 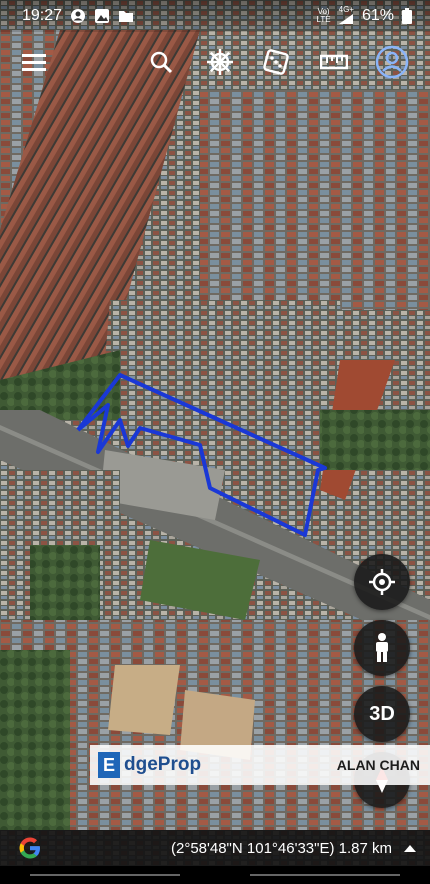 I want to click on bottom-info-bar: (2°58'48"N 101°46'33"E) 1.87 km, so click(x=215, y=848).